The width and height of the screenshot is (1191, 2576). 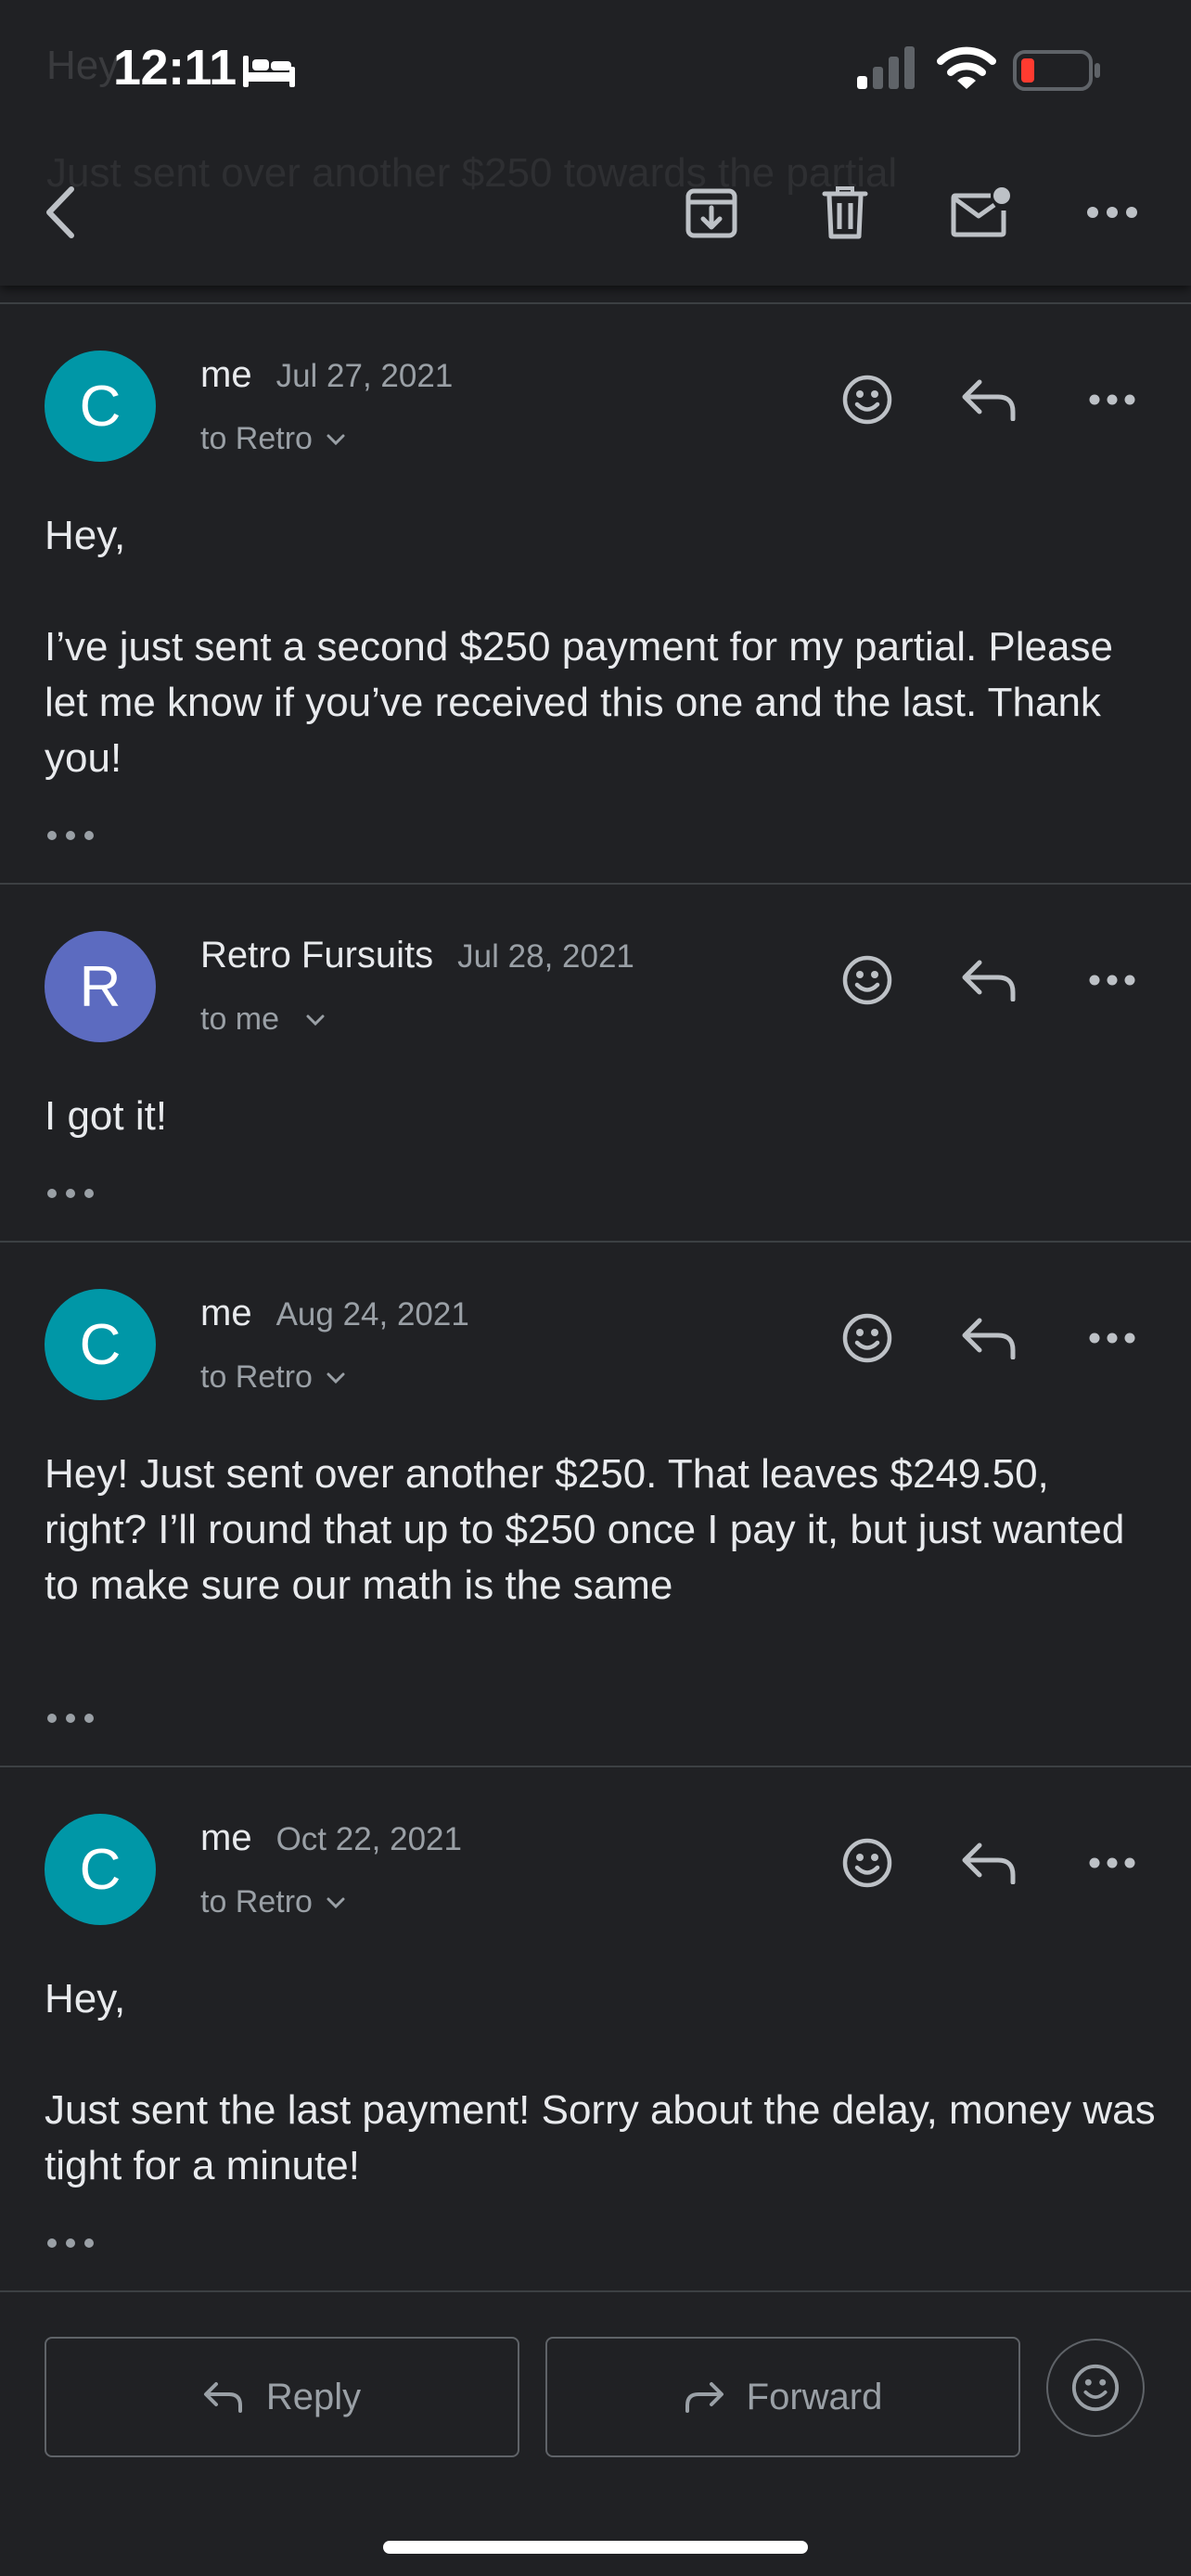 I want to click on sender-line: me Jul 27, 2021, so click(x=326, y=375).